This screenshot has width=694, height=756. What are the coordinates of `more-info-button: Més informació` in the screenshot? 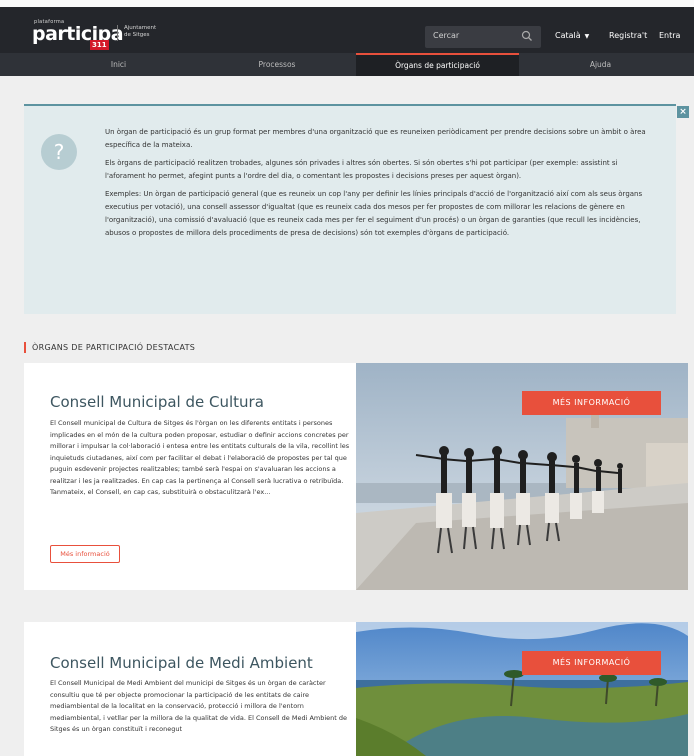 It's located at (85, 554).